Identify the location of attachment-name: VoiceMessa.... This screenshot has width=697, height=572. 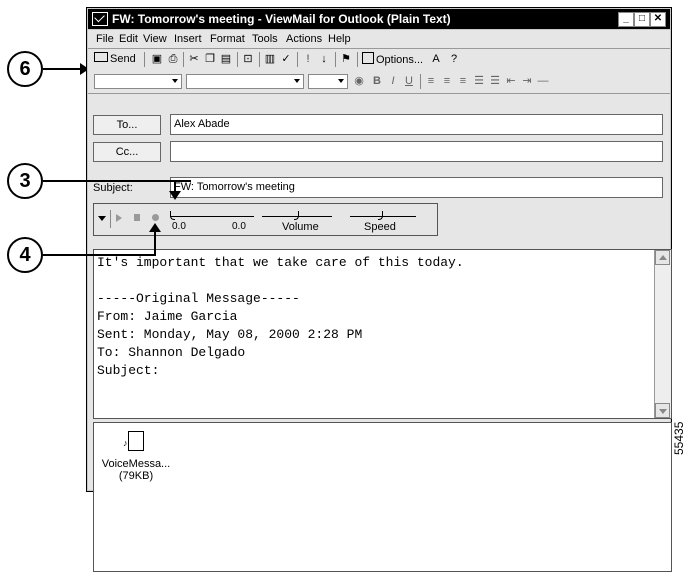
(136, 464).